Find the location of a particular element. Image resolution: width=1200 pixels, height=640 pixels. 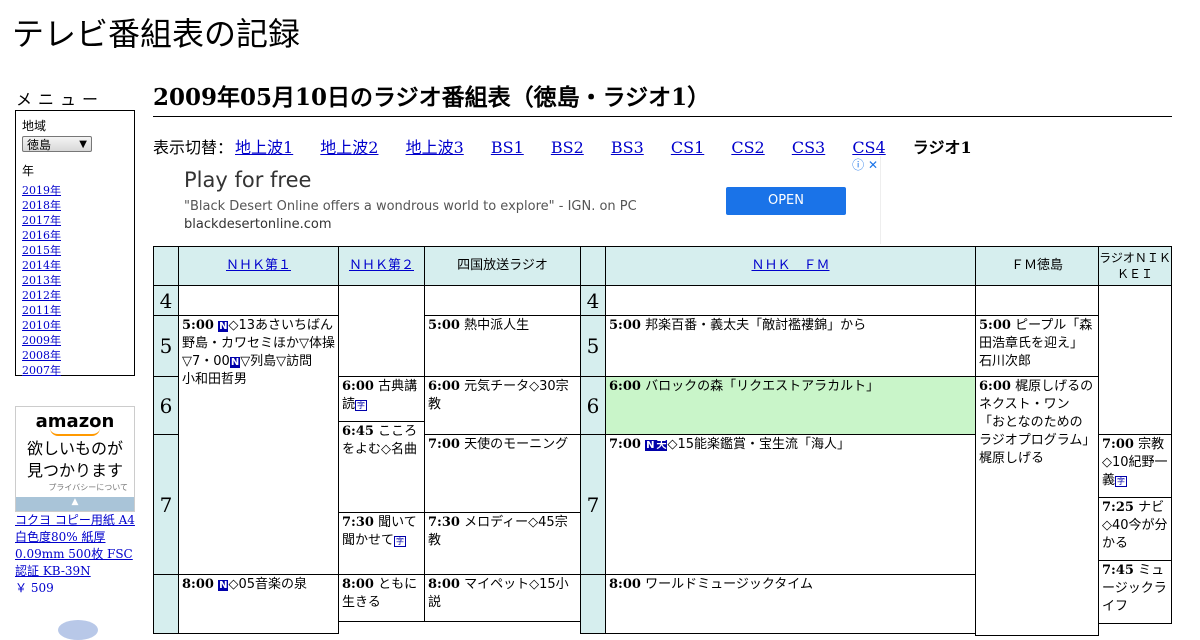

channel-header: ＮＨＫ第１ is located at coordinates (258, 266).